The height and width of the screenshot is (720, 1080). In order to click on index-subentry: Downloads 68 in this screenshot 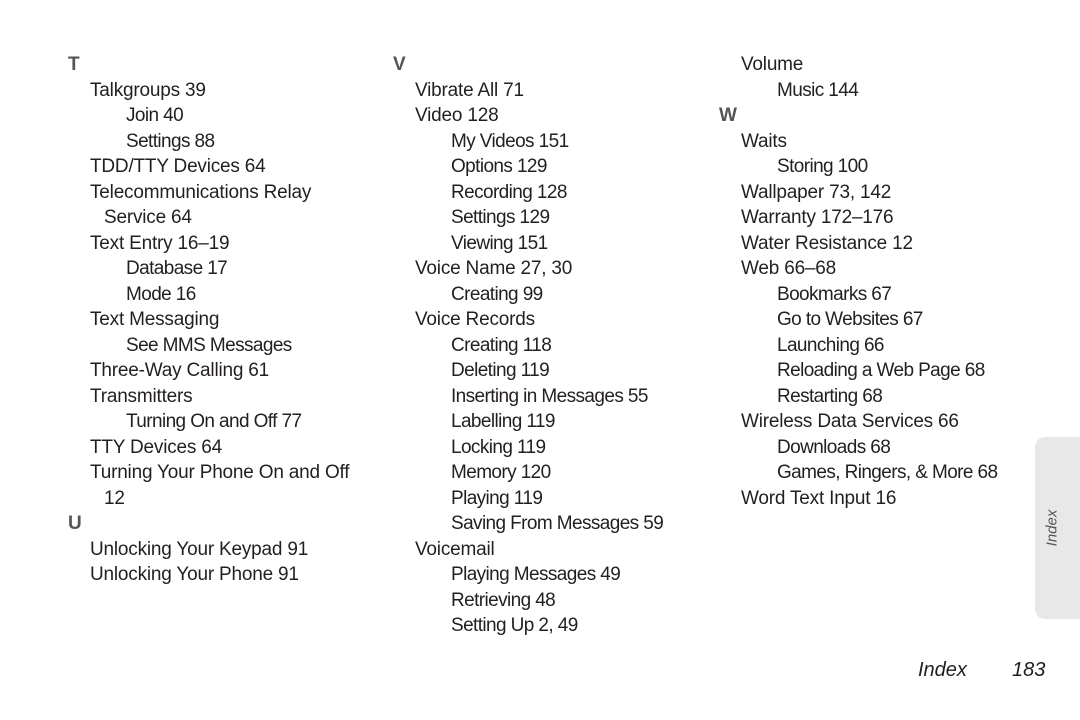, I will do `click(834, 447)`.